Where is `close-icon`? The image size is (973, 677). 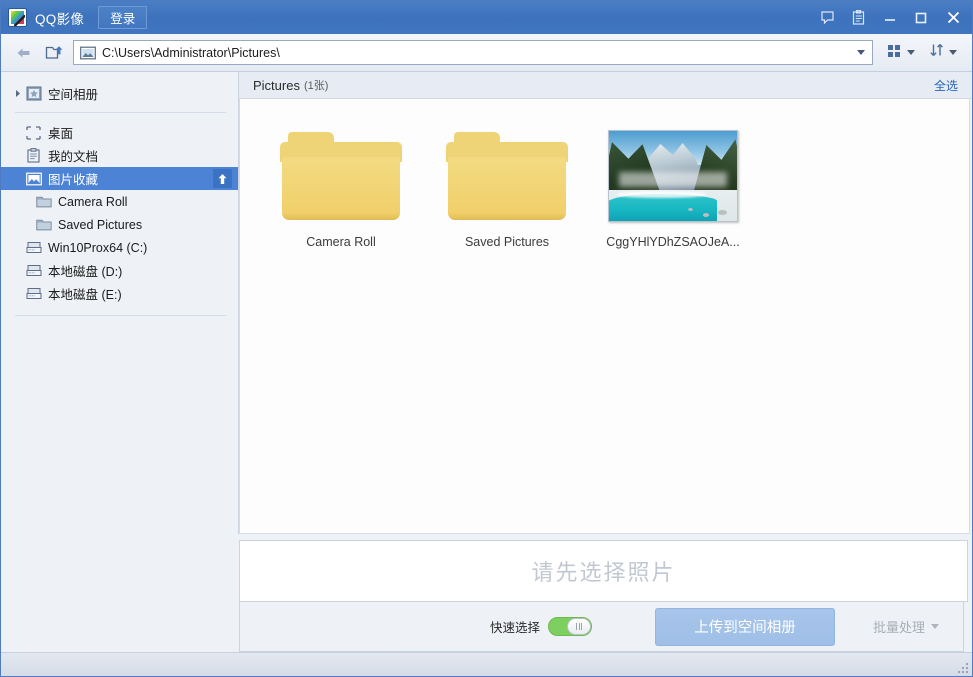
close-icon is located at coordinates (953, 17).